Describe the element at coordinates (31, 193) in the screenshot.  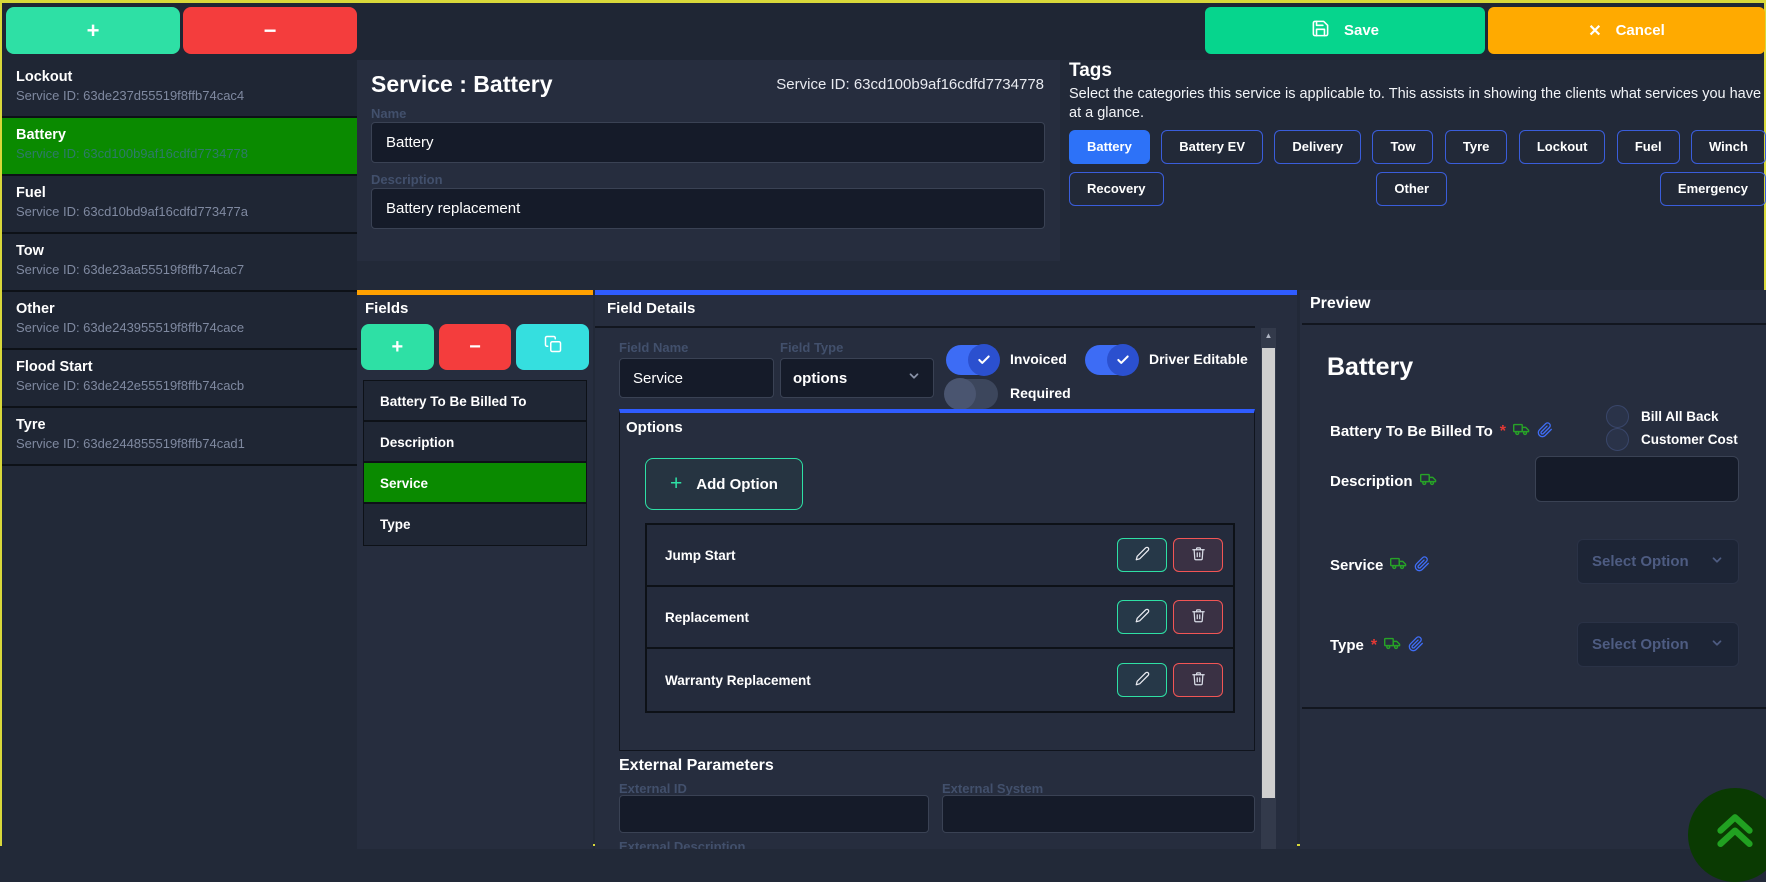
I see `service-name: Fuel` at that location.